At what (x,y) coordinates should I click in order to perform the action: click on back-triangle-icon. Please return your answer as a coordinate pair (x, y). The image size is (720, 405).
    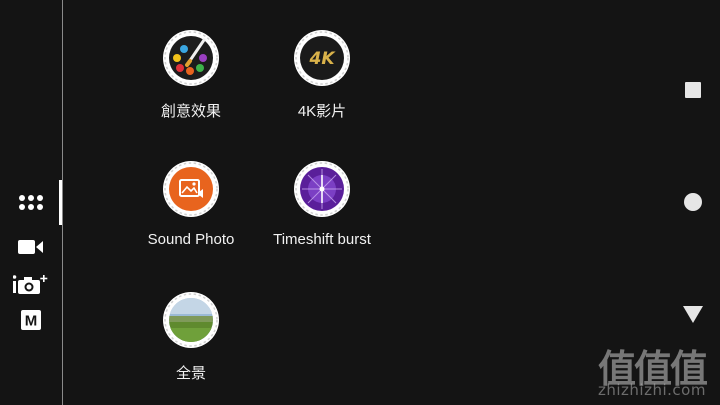
    Looking at the image, I should click on (693, 314).